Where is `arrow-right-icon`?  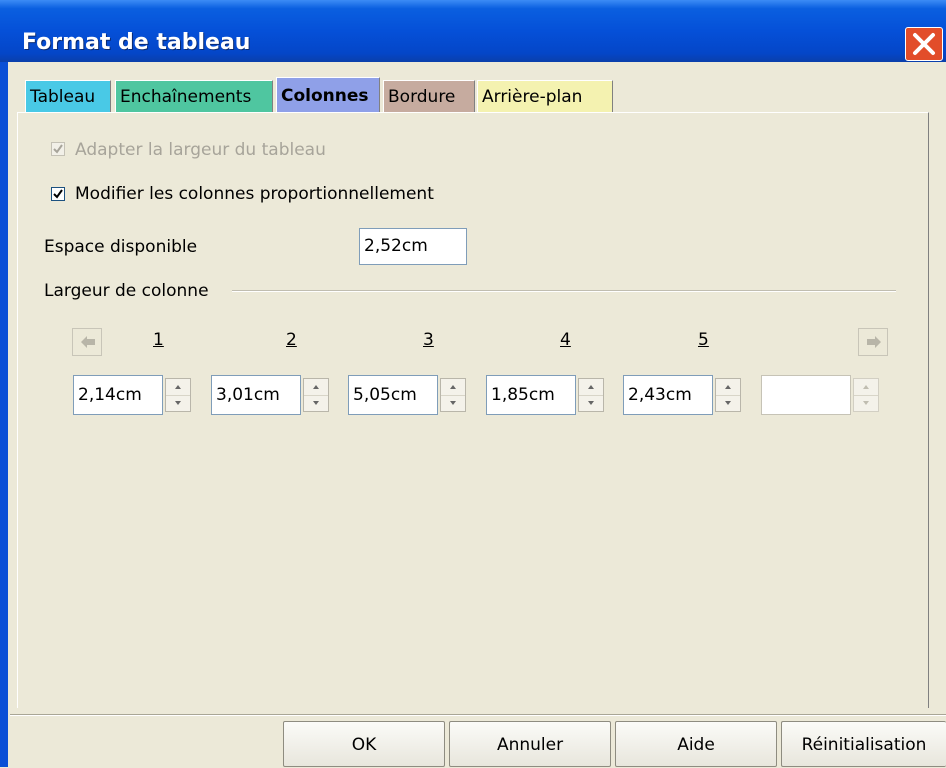
arrow-right-icon is located at coordinates (874, 342).